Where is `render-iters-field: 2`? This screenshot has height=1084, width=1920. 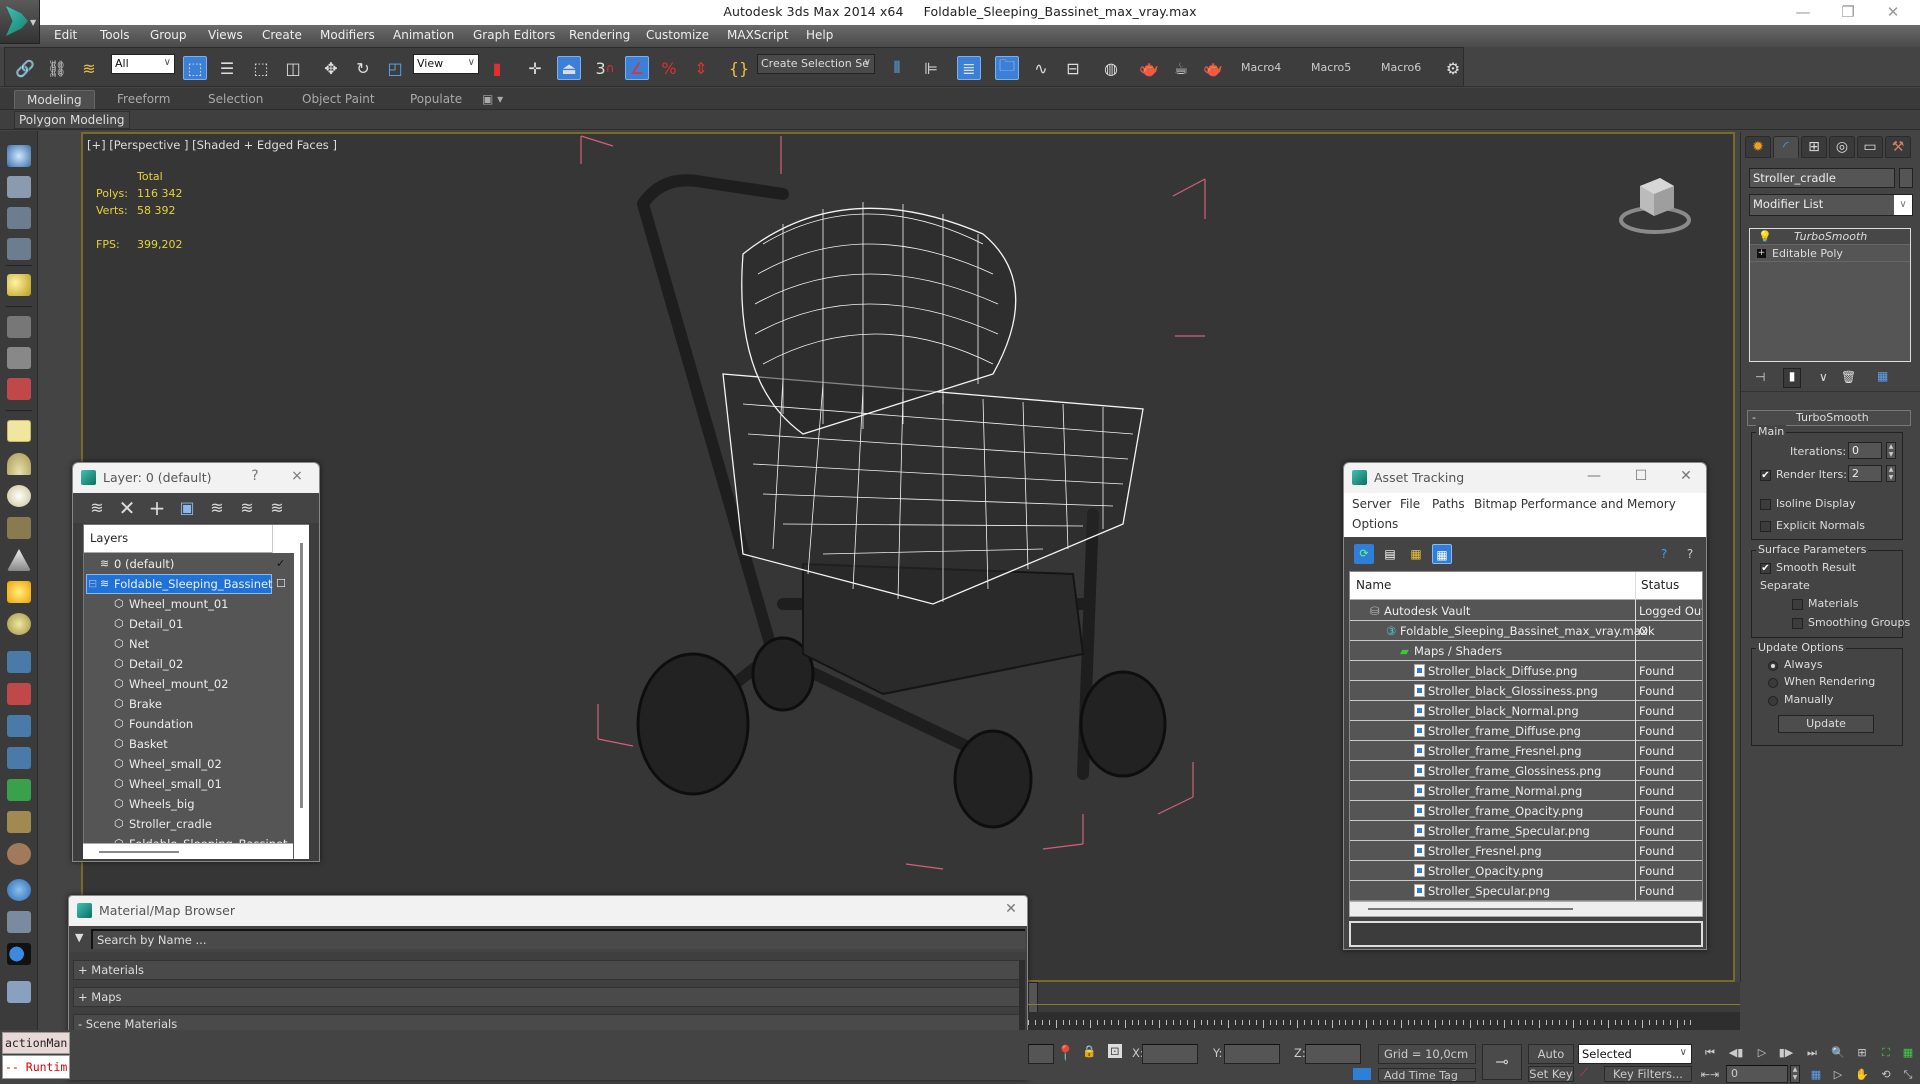
render-iters-field: 2 is located at coordinates (1865, 473).